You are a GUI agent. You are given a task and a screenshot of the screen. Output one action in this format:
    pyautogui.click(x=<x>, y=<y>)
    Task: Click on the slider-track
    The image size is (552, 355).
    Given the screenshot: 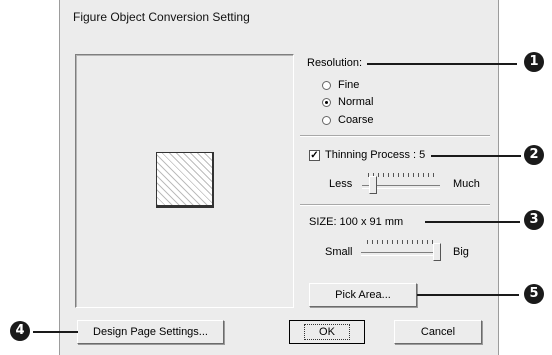 What is the action you would take?
    pyautogui.click(x=401, y=254)
    